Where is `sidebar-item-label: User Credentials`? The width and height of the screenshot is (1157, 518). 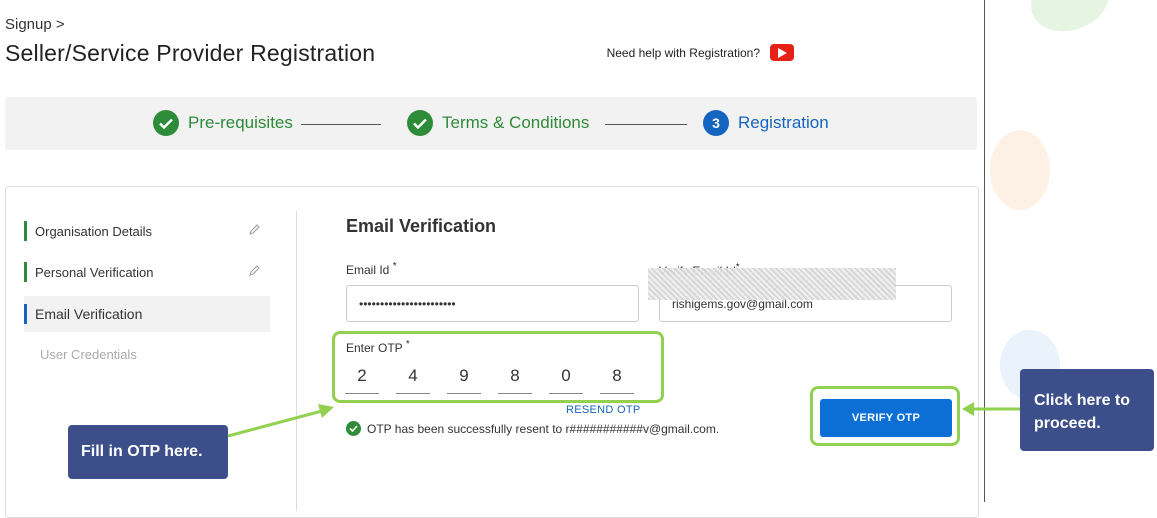
sidebar-item-label: User Credentials is located at coordinates (88, 354).